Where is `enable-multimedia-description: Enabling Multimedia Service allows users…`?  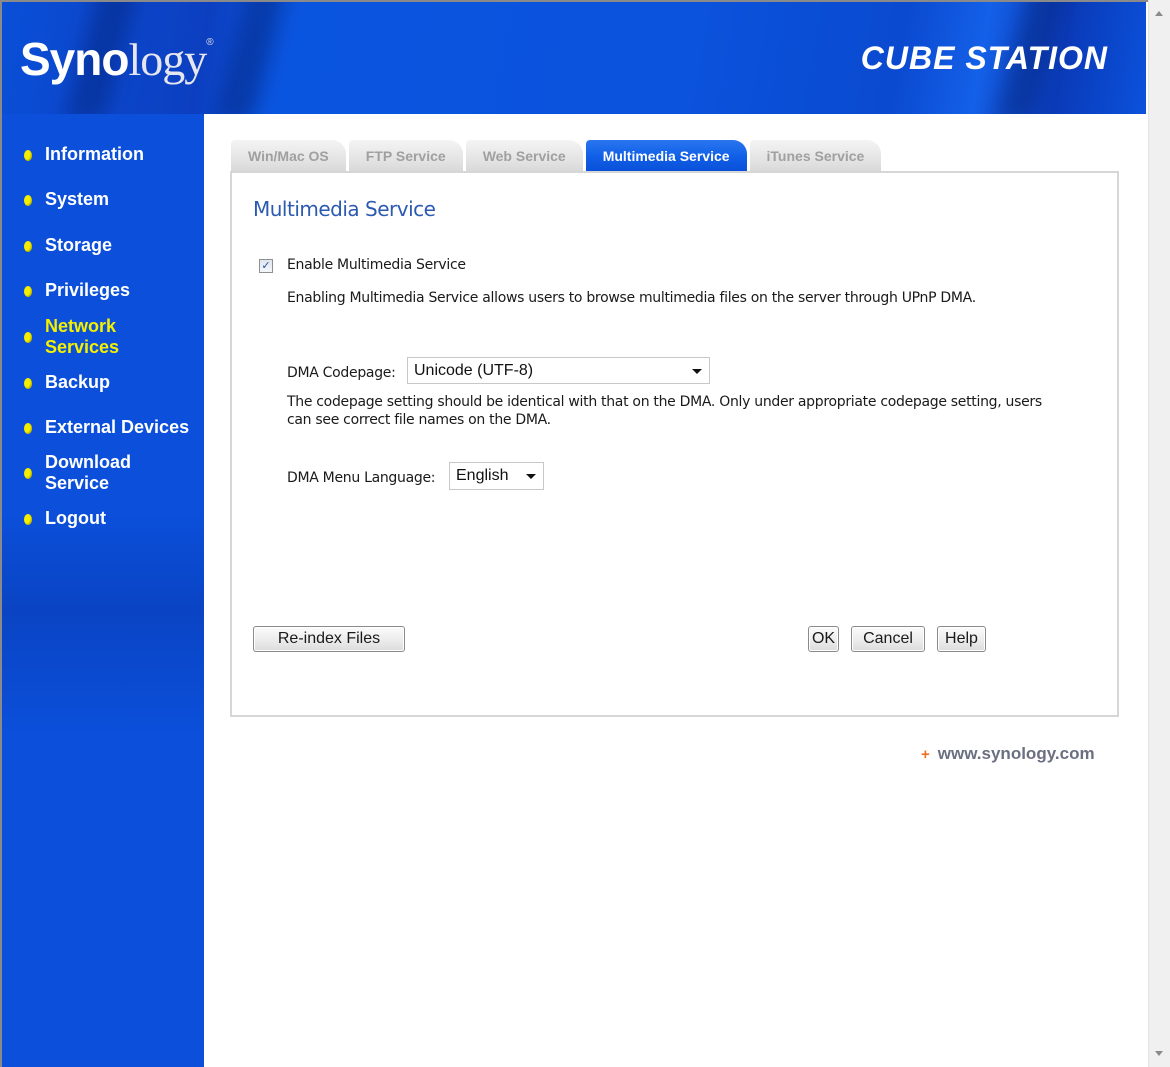
enable-multimedia-description: Enabling Multimedia Service allows users… is located at coordinates (631, 298).